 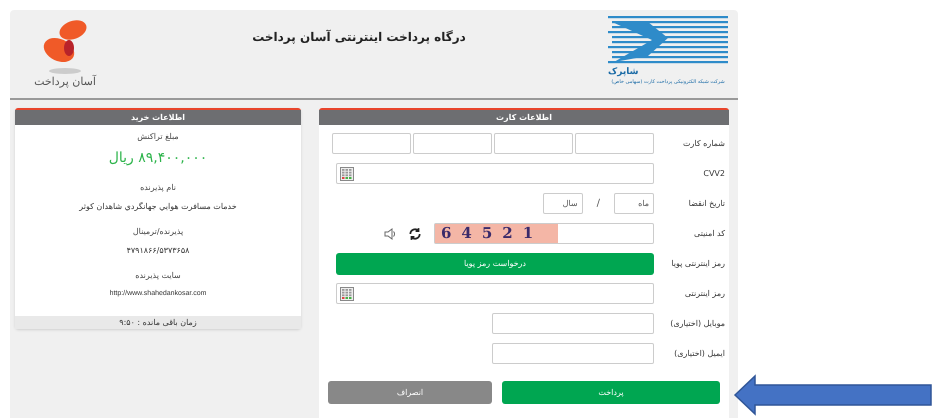 I want to click on page-title: درگاه پرداخت اینترنتی آسان پرداخت, so click(x=359, y=37).